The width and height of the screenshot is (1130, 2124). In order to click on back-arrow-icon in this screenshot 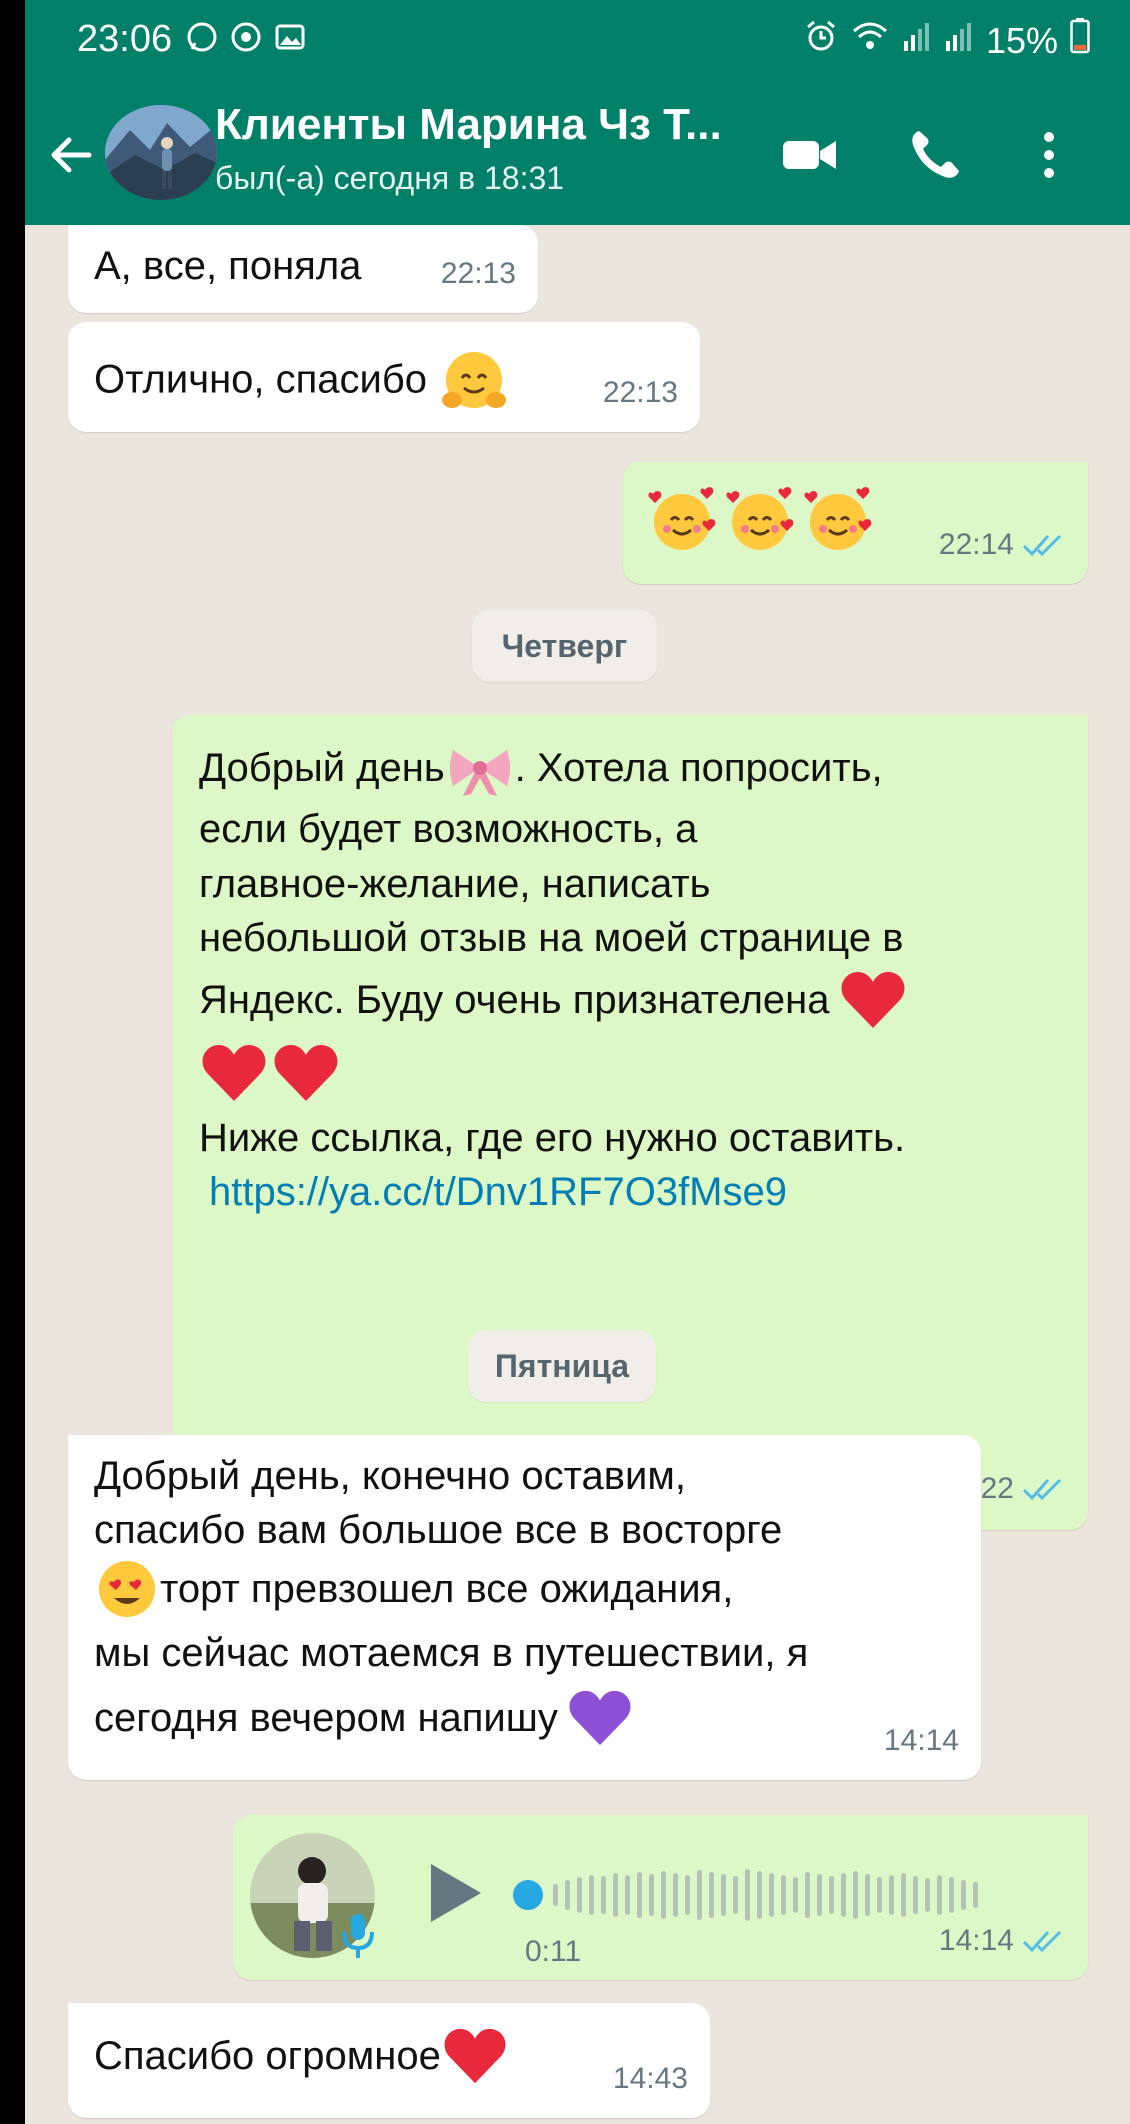, I will do `click(70, 155)`.